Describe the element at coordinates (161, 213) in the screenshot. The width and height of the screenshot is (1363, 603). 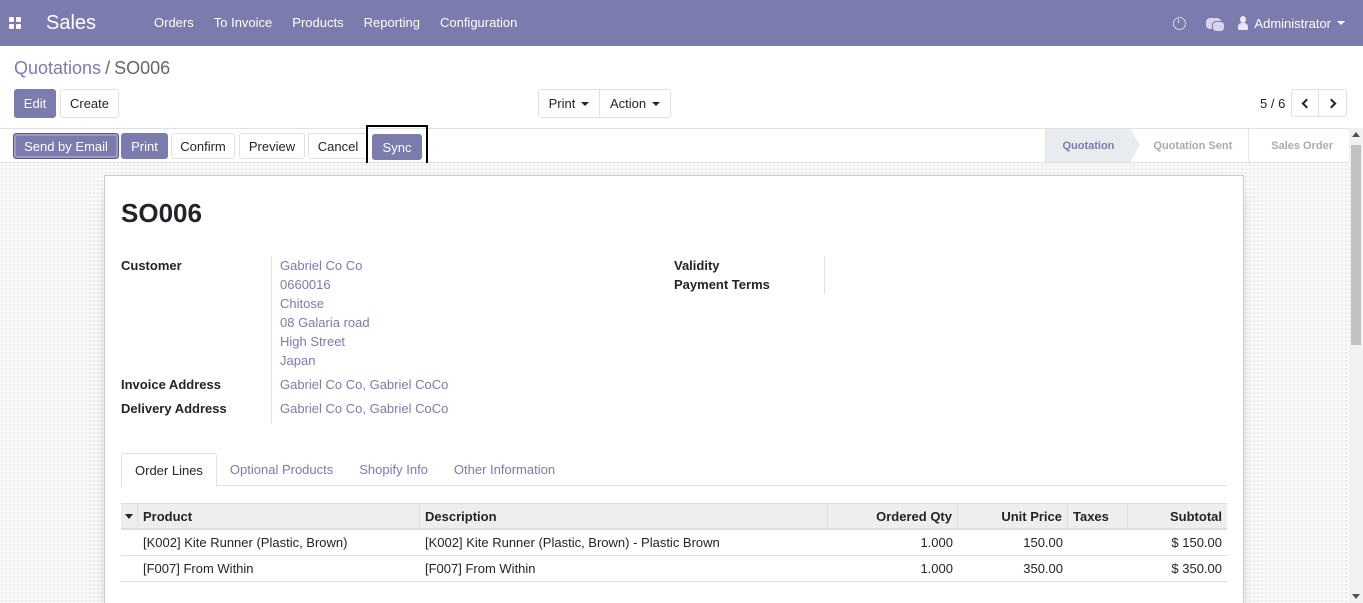
I see `order-name: SO006` at that location.